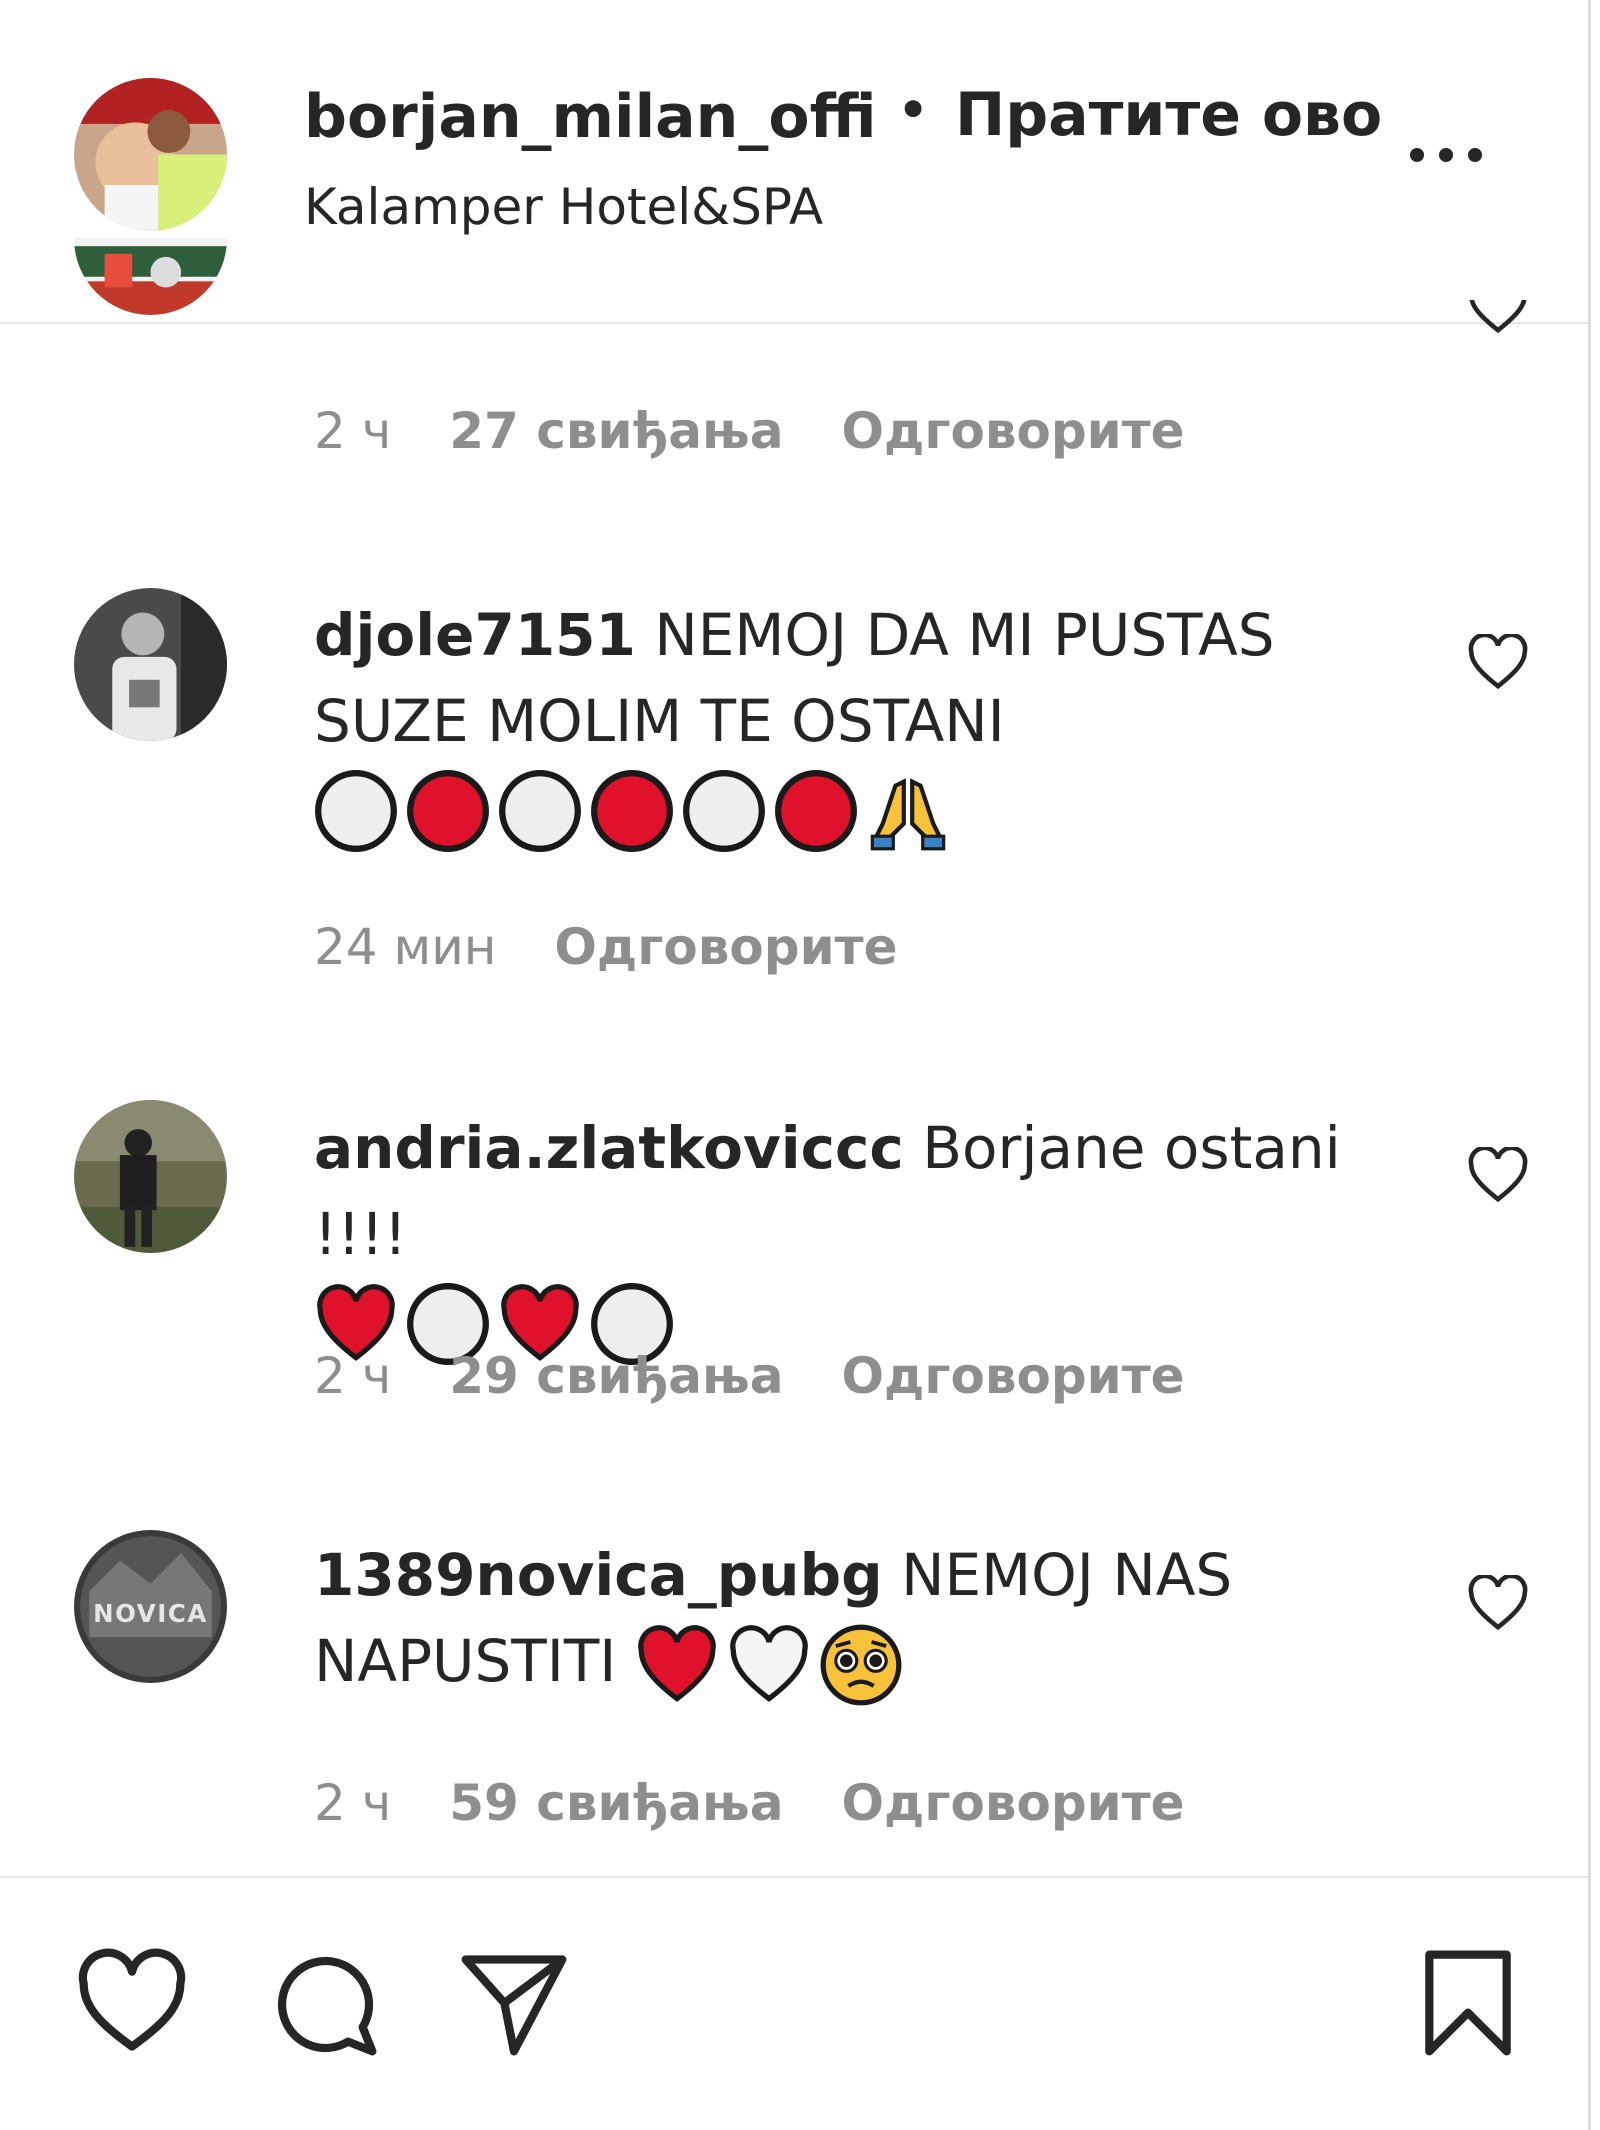 The image size is (1600, 2130). What do you see at coordinates (869, 1619) in the screenshot?
I see `comment-body: 1389novica_pubg NEMOJ NAS NAPUSTITI` at bounding box center [869, 1619].